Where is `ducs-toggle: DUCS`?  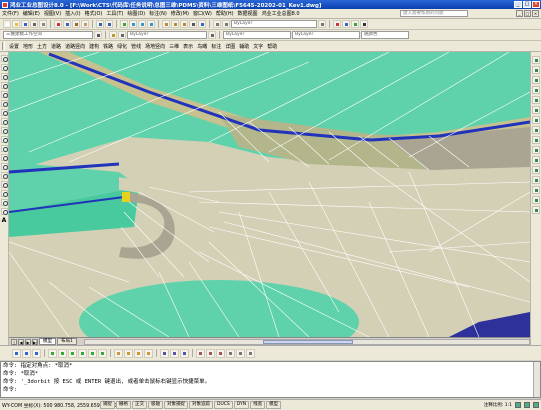 ducs-toggle: DUCS is located at coordinates (223, 405).